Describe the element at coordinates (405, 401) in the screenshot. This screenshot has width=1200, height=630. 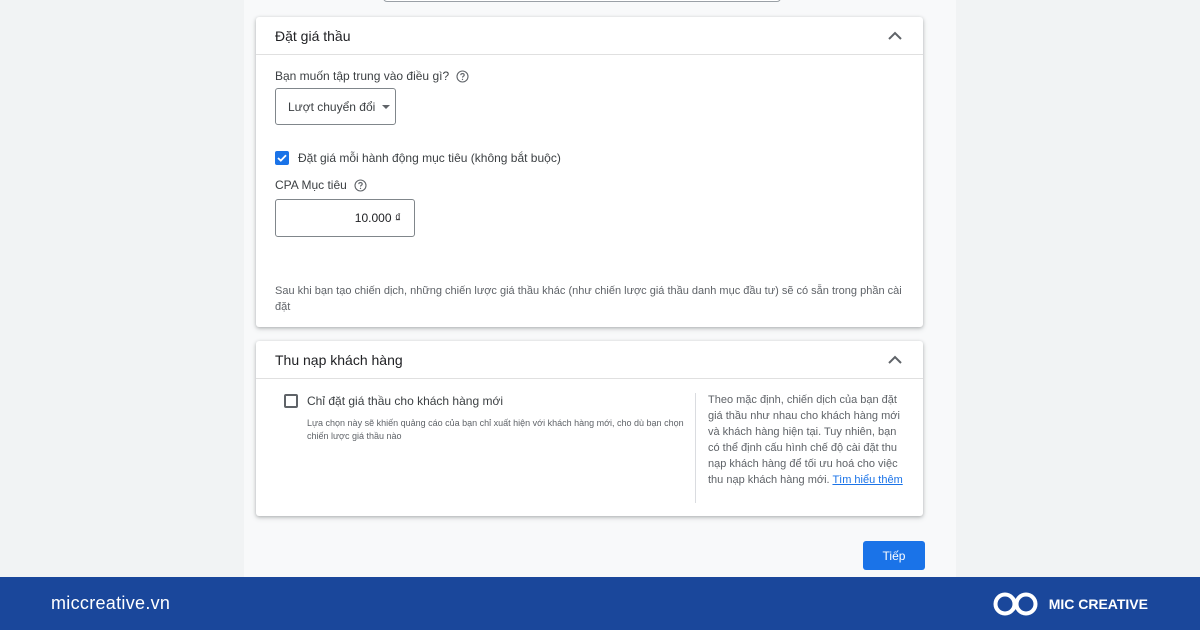
I see `new-customers-checkbox-label: Chỉ đặt giá thầu cho khách hàng mới` at that location.